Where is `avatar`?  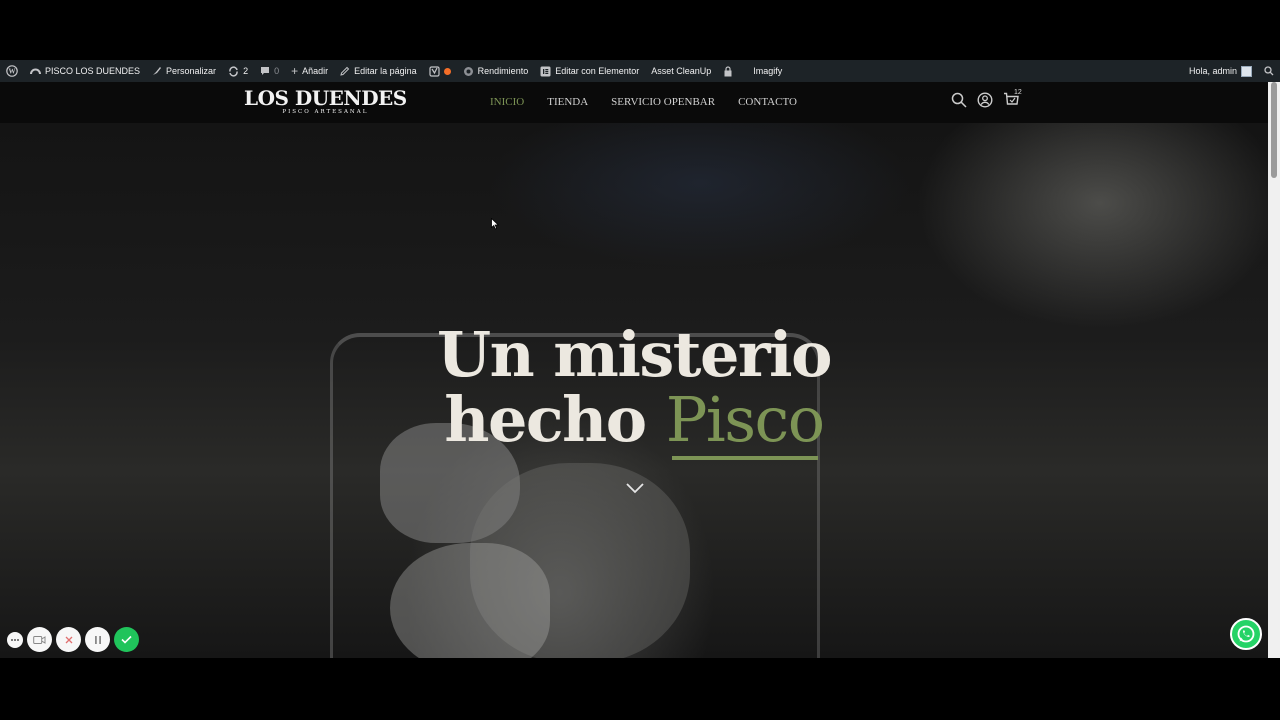 avatar is located at coordinates (1246, 71).